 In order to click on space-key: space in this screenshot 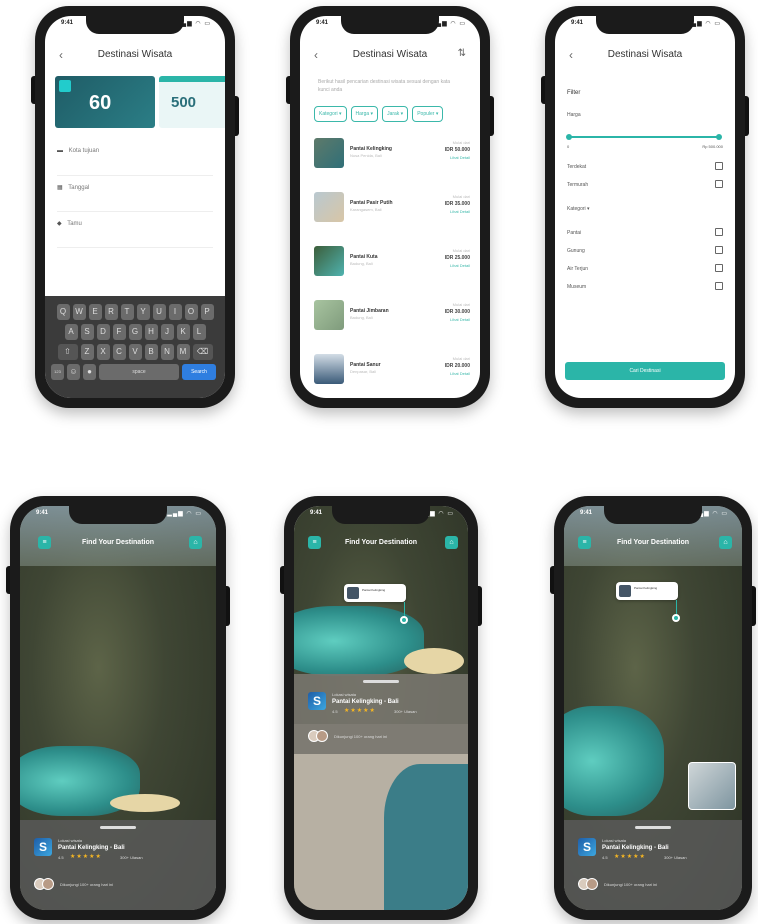, I will do `click(139, 372)`.